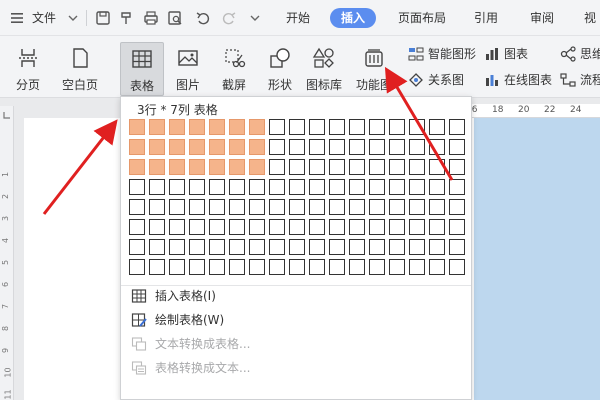 The width and height of the screenshot is (600, 400). What do you see at coordinates (229, 18) in the screenshot?
I see `redo-icon` at bounding box center [229, 18].